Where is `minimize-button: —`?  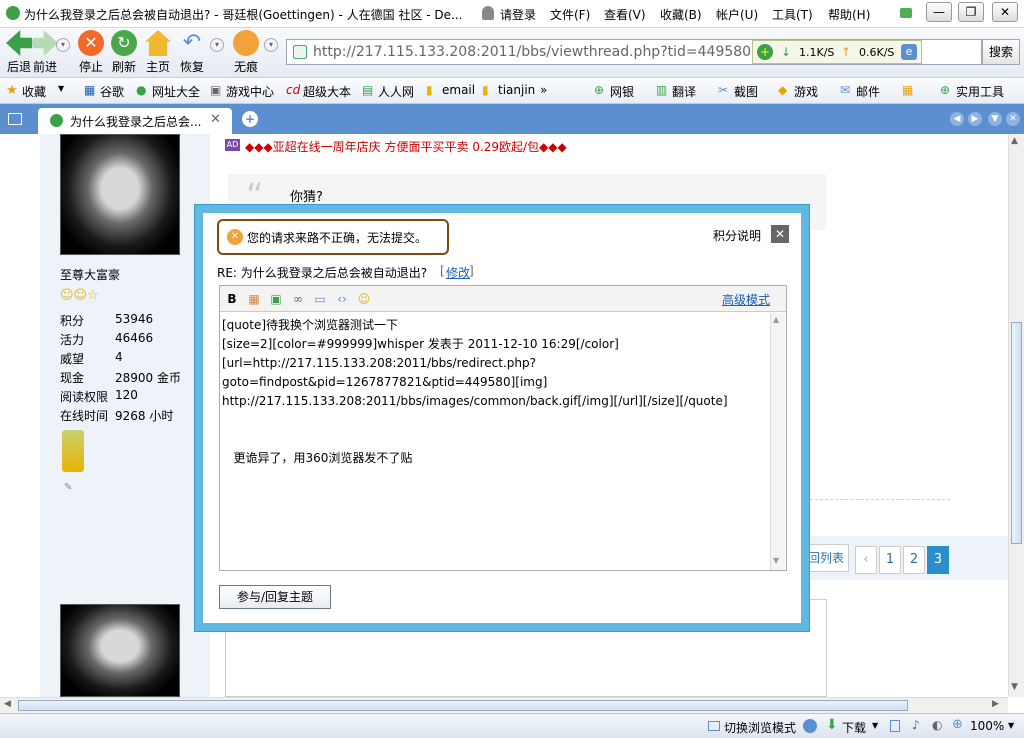 minimize-button: — is located at coordinates (939, 12).